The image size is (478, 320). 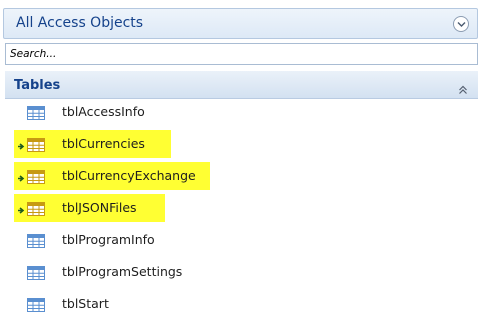 What do you see at coordinates (461, 24) in the screenshot?
I see `chevron-down-circle-icon` at bounding box center [461, 24].